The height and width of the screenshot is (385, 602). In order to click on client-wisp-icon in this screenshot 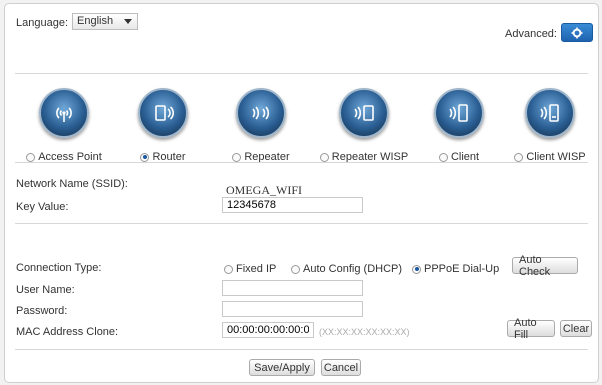, I will do `click(550, 113)`.